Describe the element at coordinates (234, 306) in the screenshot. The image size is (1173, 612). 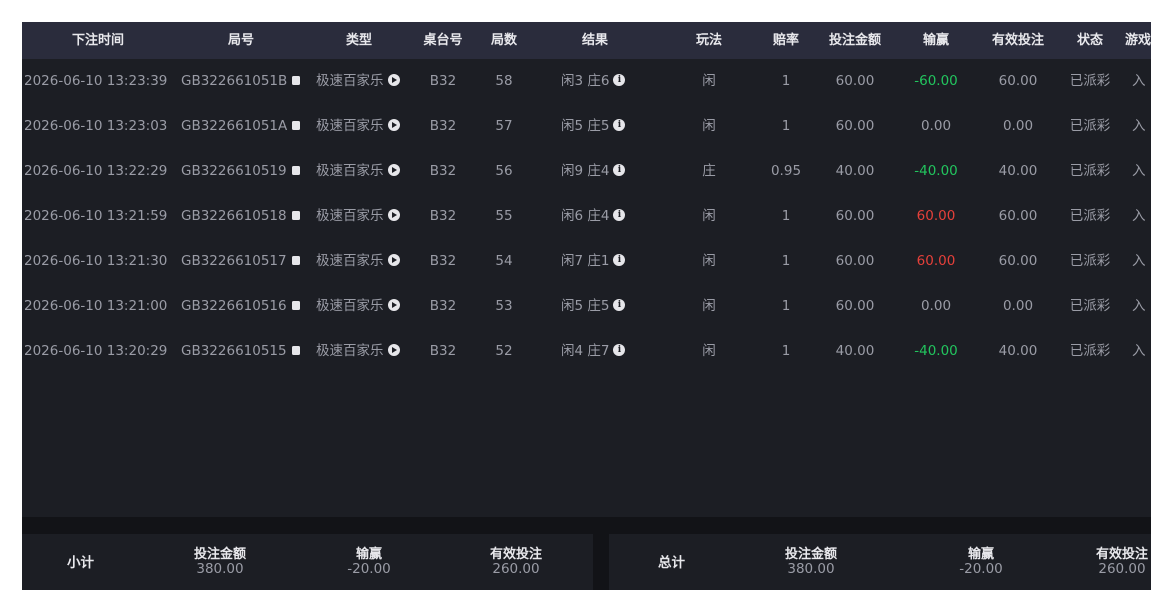
I see `round-id-text: GB3226610516` at that location.